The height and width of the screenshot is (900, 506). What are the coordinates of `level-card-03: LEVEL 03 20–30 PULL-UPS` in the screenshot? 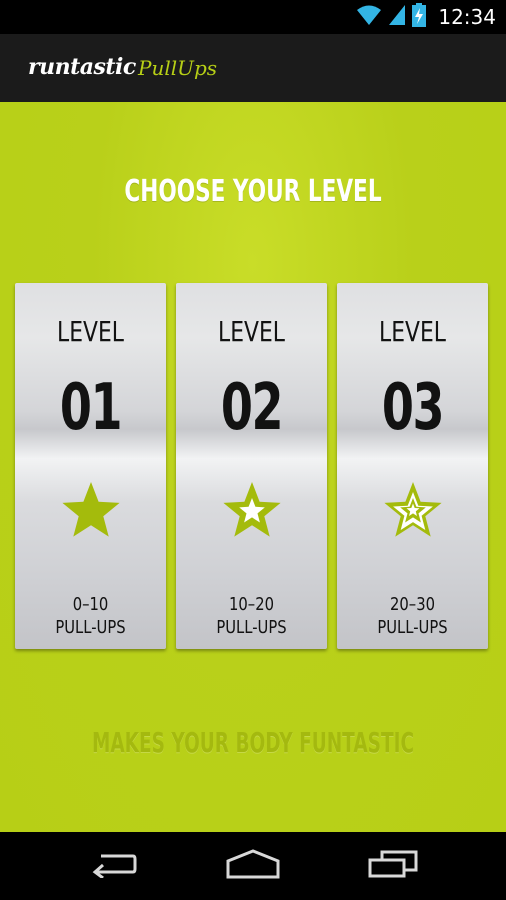 It's located at (412, 466).